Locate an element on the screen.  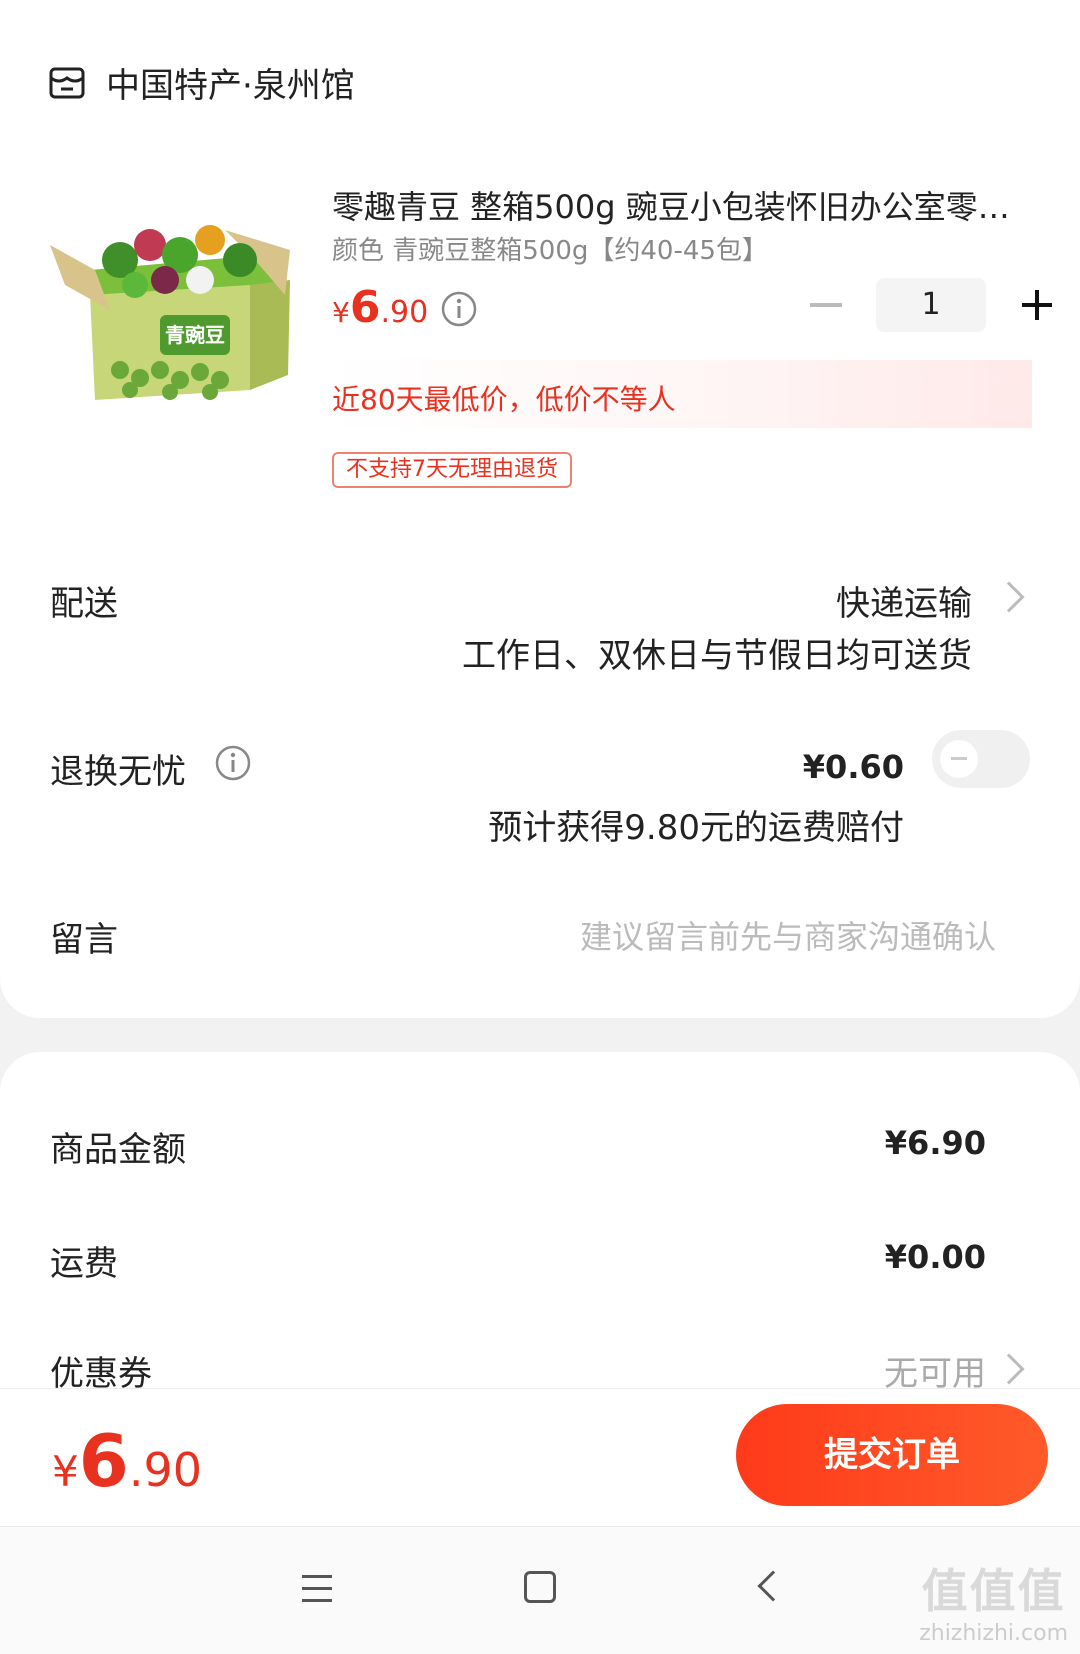
menu-icon is located at coordinates (317, 1588).